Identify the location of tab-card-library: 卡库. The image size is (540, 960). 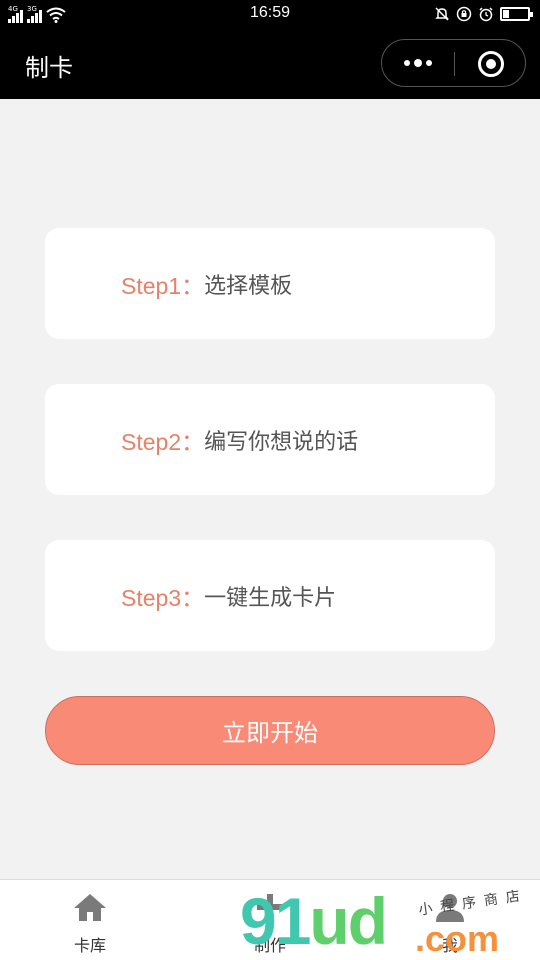
(90, 920).